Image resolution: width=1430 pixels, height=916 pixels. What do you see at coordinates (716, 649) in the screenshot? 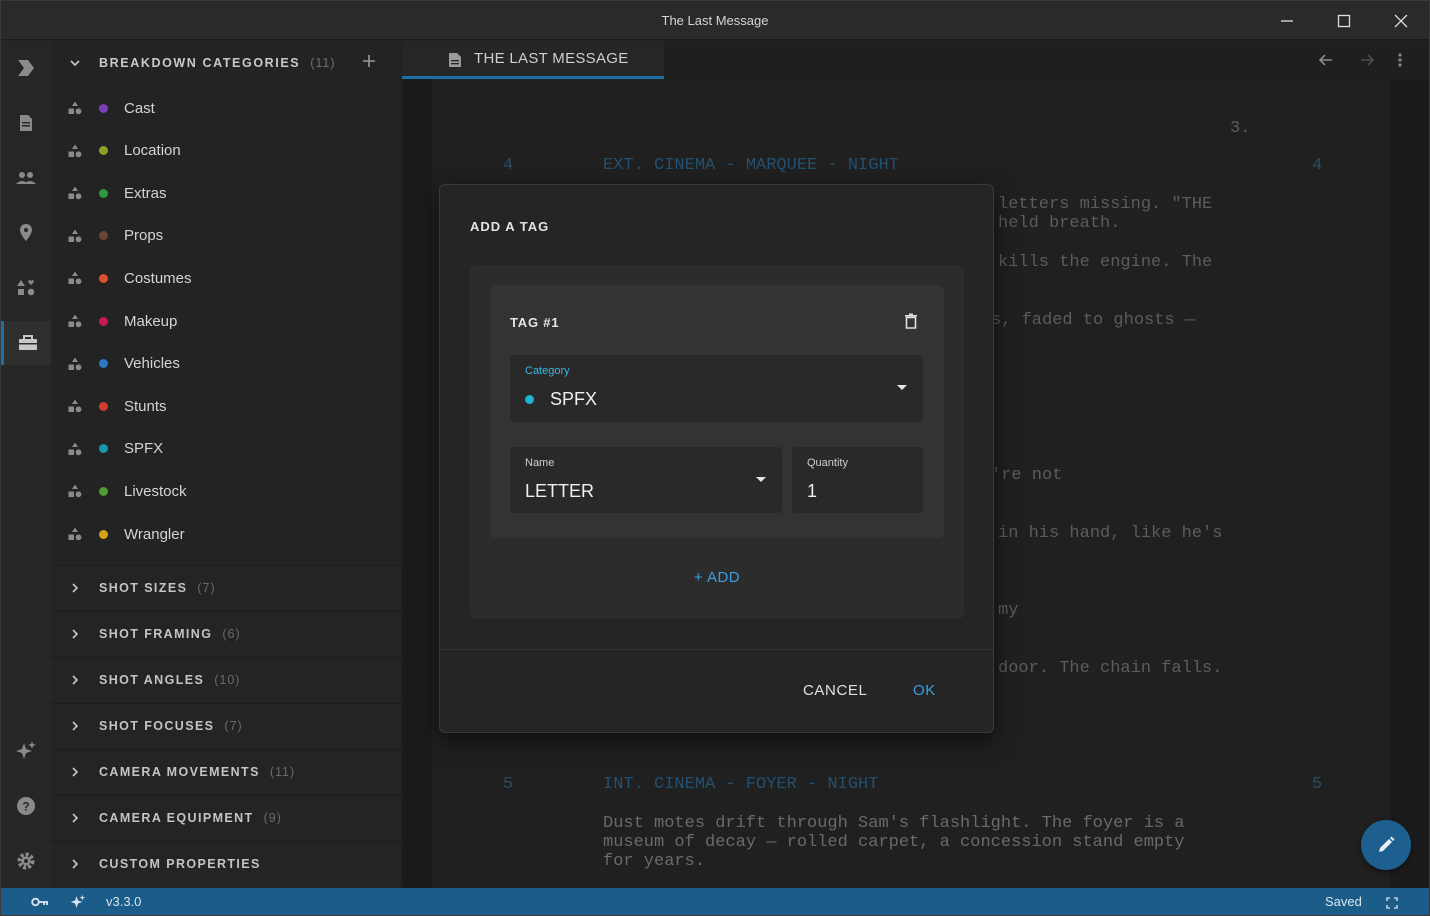
I see `dialog-divider` at bounding box center [716, 649].